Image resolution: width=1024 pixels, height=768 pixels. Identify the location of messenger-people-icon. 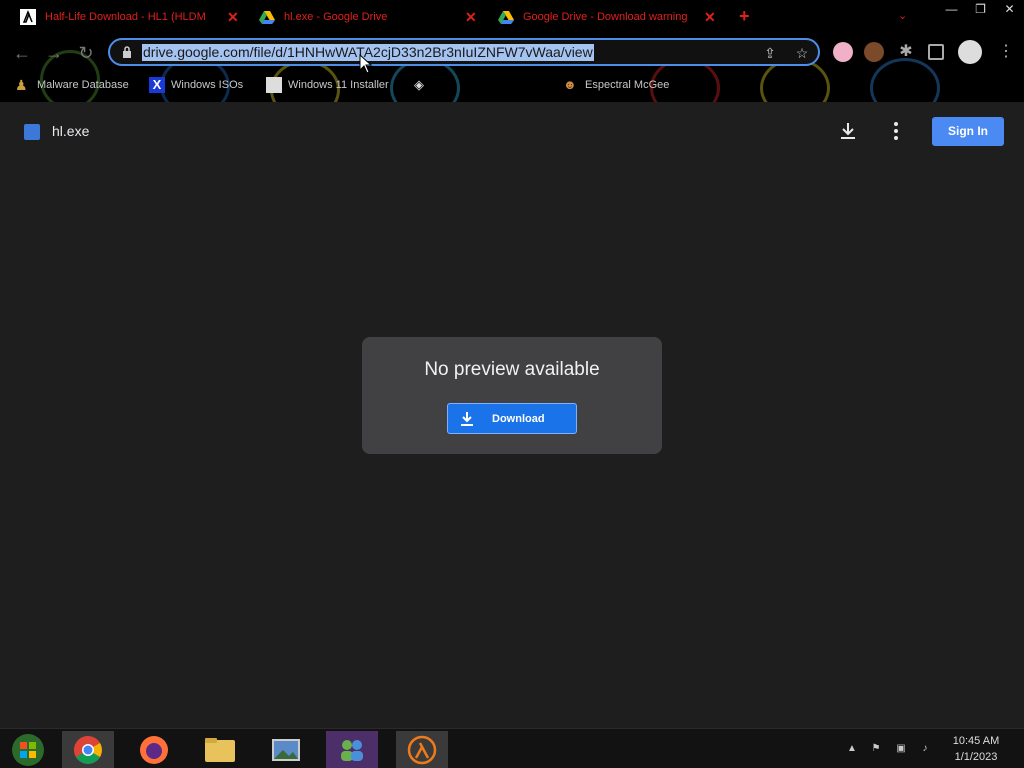
(352, 750).